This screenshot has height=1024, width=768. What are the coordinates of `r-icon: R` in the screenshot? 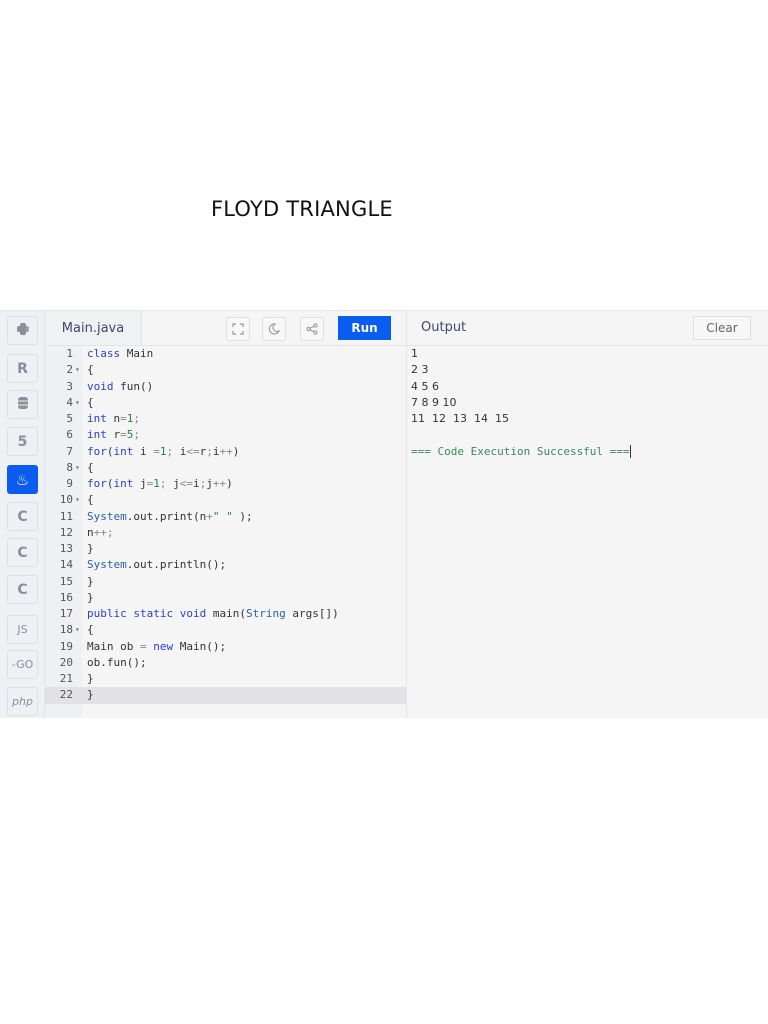 It's located at (22, 368).